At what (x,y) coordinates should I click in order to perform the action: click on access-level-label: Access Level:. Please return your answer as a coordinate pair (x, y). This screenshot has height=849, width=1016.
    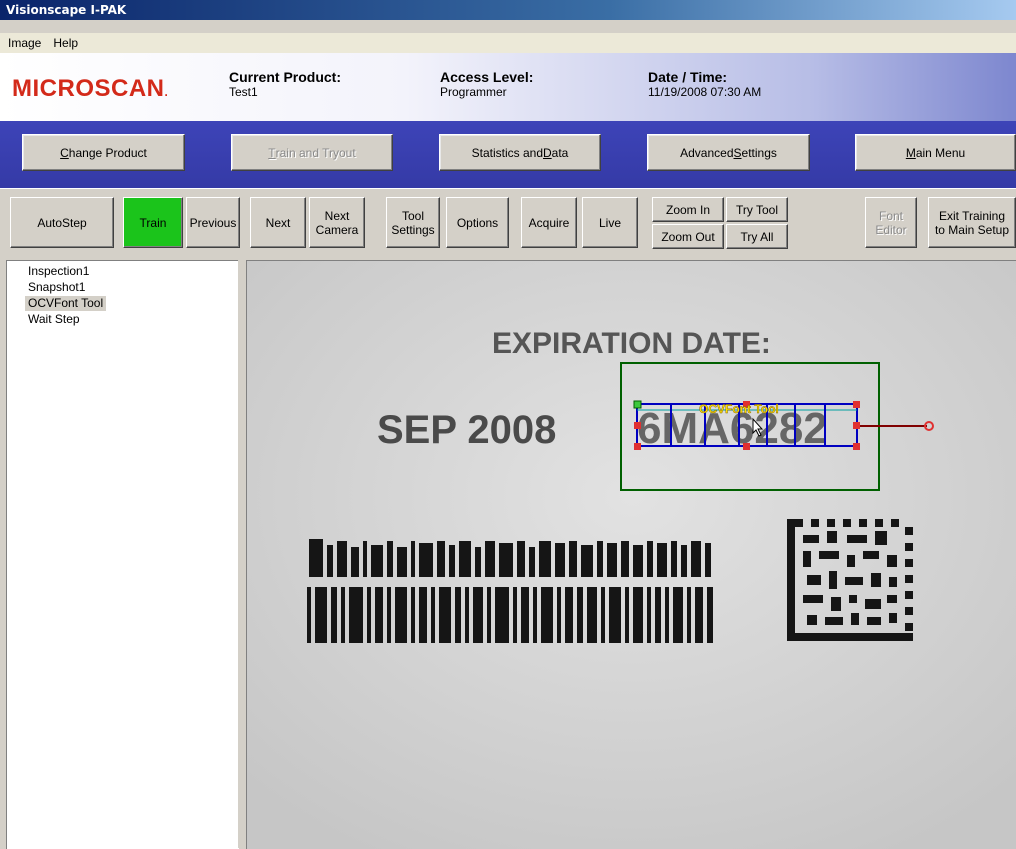
    Looking at the image, I should click on (487, 77).